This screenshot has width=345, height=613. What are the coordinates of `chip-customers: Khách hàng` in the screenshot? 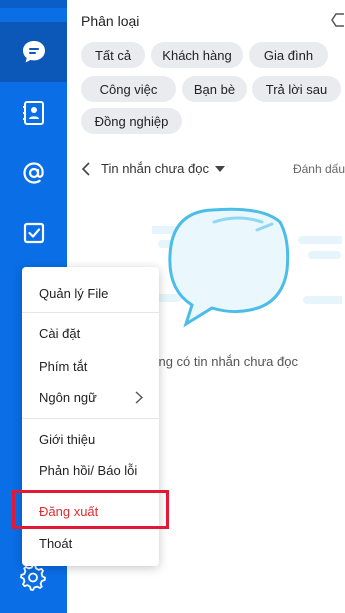 It's located at (197, 55).